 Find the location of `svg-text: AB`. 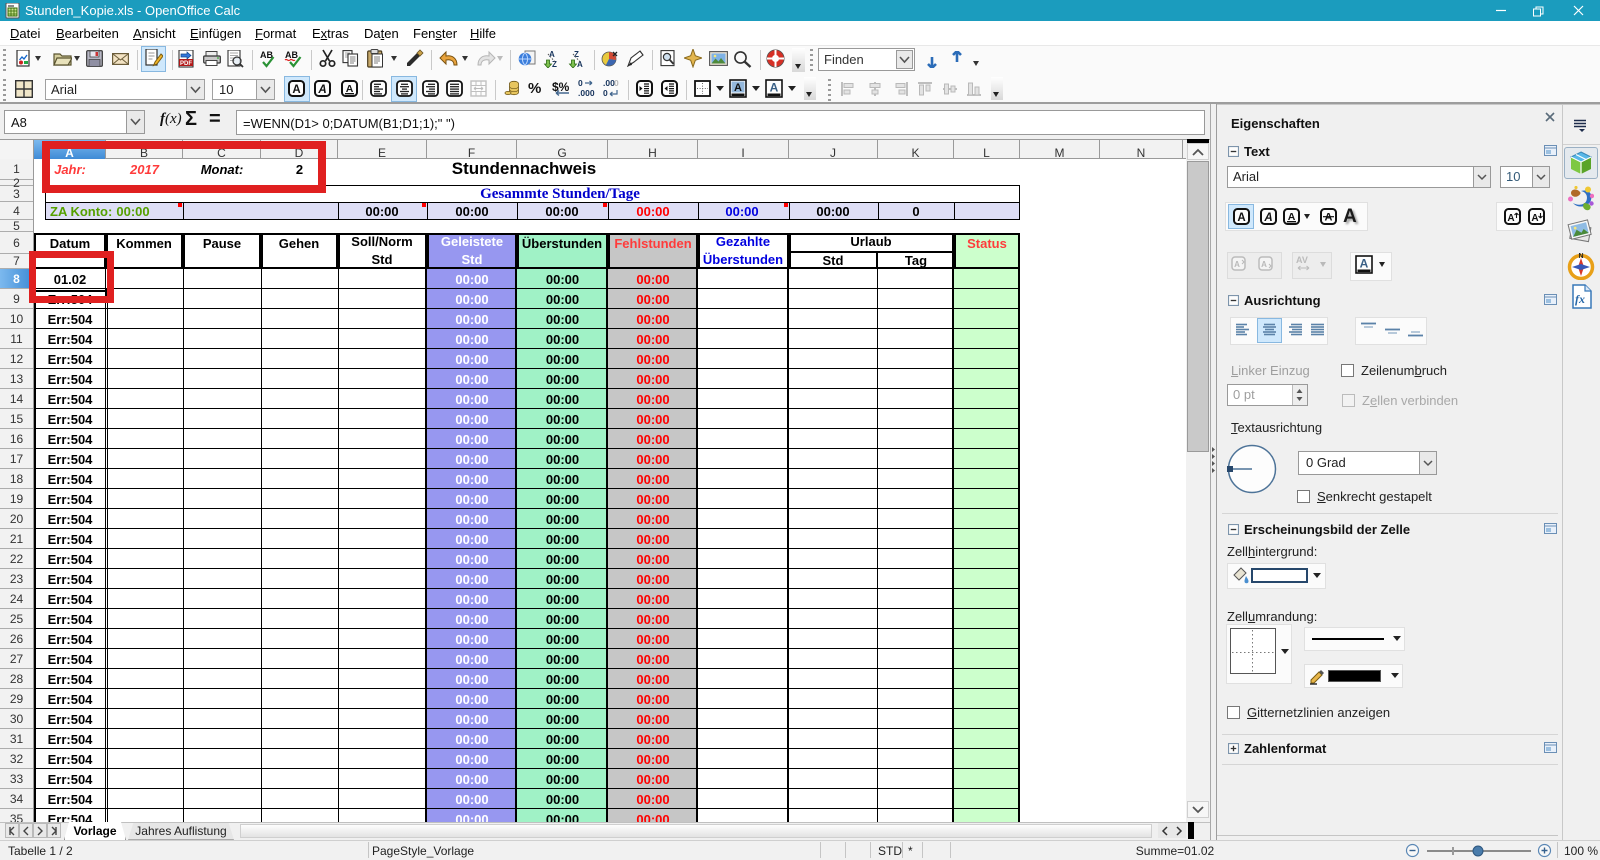

svg-text: AB is located at coordinates (291, 55).